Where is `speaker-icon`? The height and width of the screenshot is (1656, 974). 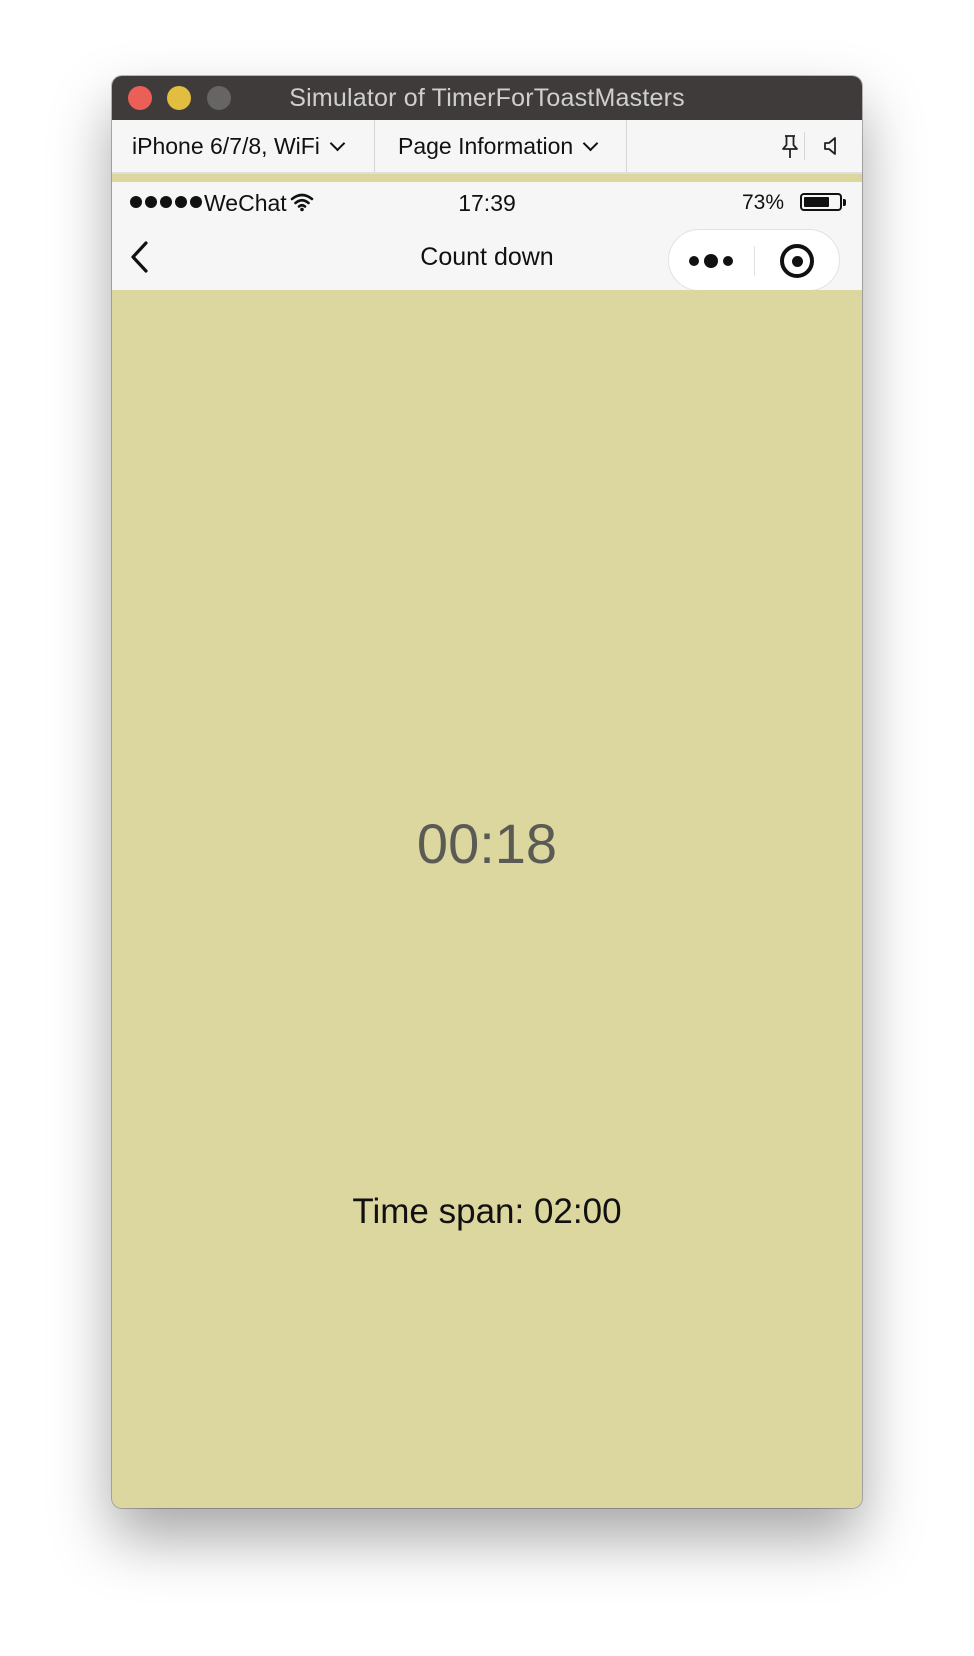
speaker-icon is located at coordinates (832, 146).